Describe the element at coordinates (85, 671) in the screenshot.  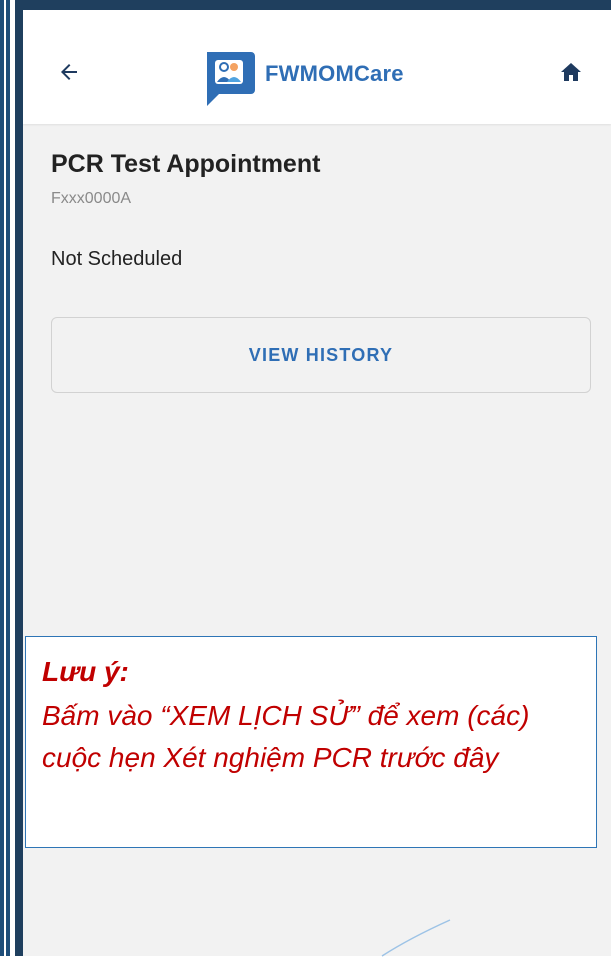
I see `note-heading: Lưu ý:` at that location.